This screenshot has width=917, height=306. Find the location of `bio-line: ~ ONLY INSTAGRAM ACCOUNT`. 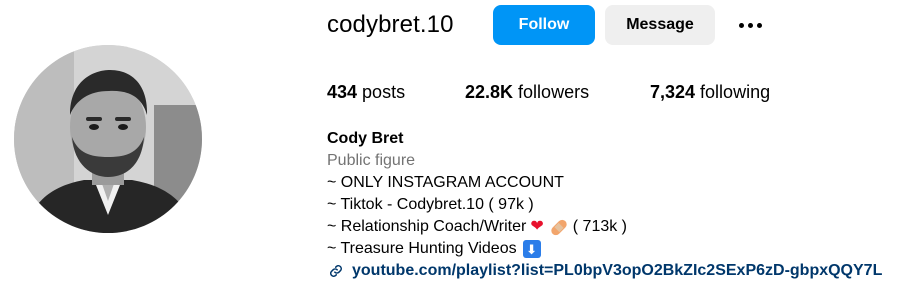

bio-line: ~ ONLY INSTAGRAM ACCOUNT is located at coordinates (445, 182).